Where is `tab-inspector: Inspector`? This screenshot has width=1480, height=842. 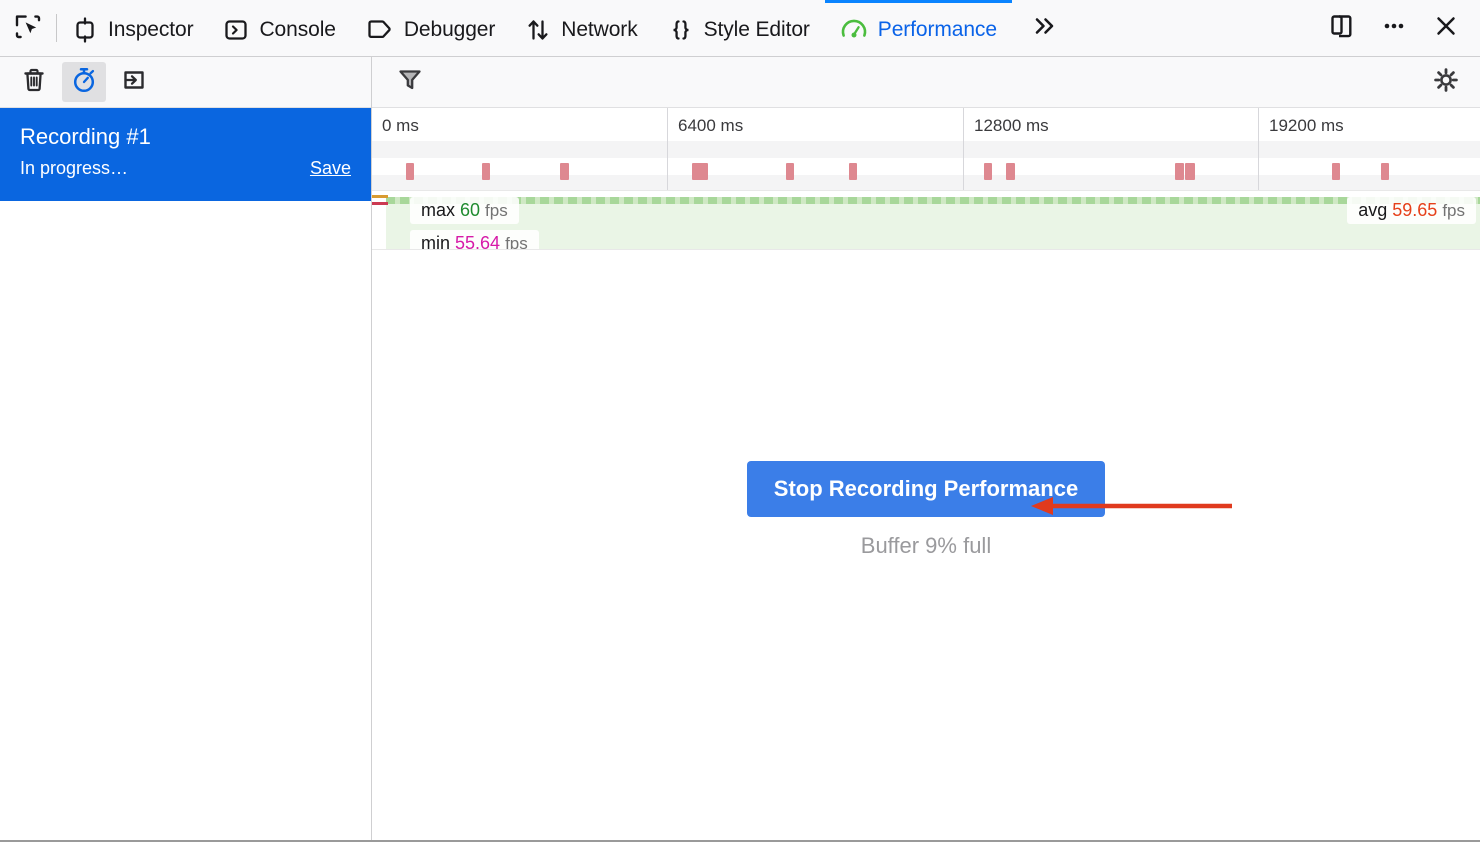 tab-inspector: Inspector is located at coordinates (132, 28).